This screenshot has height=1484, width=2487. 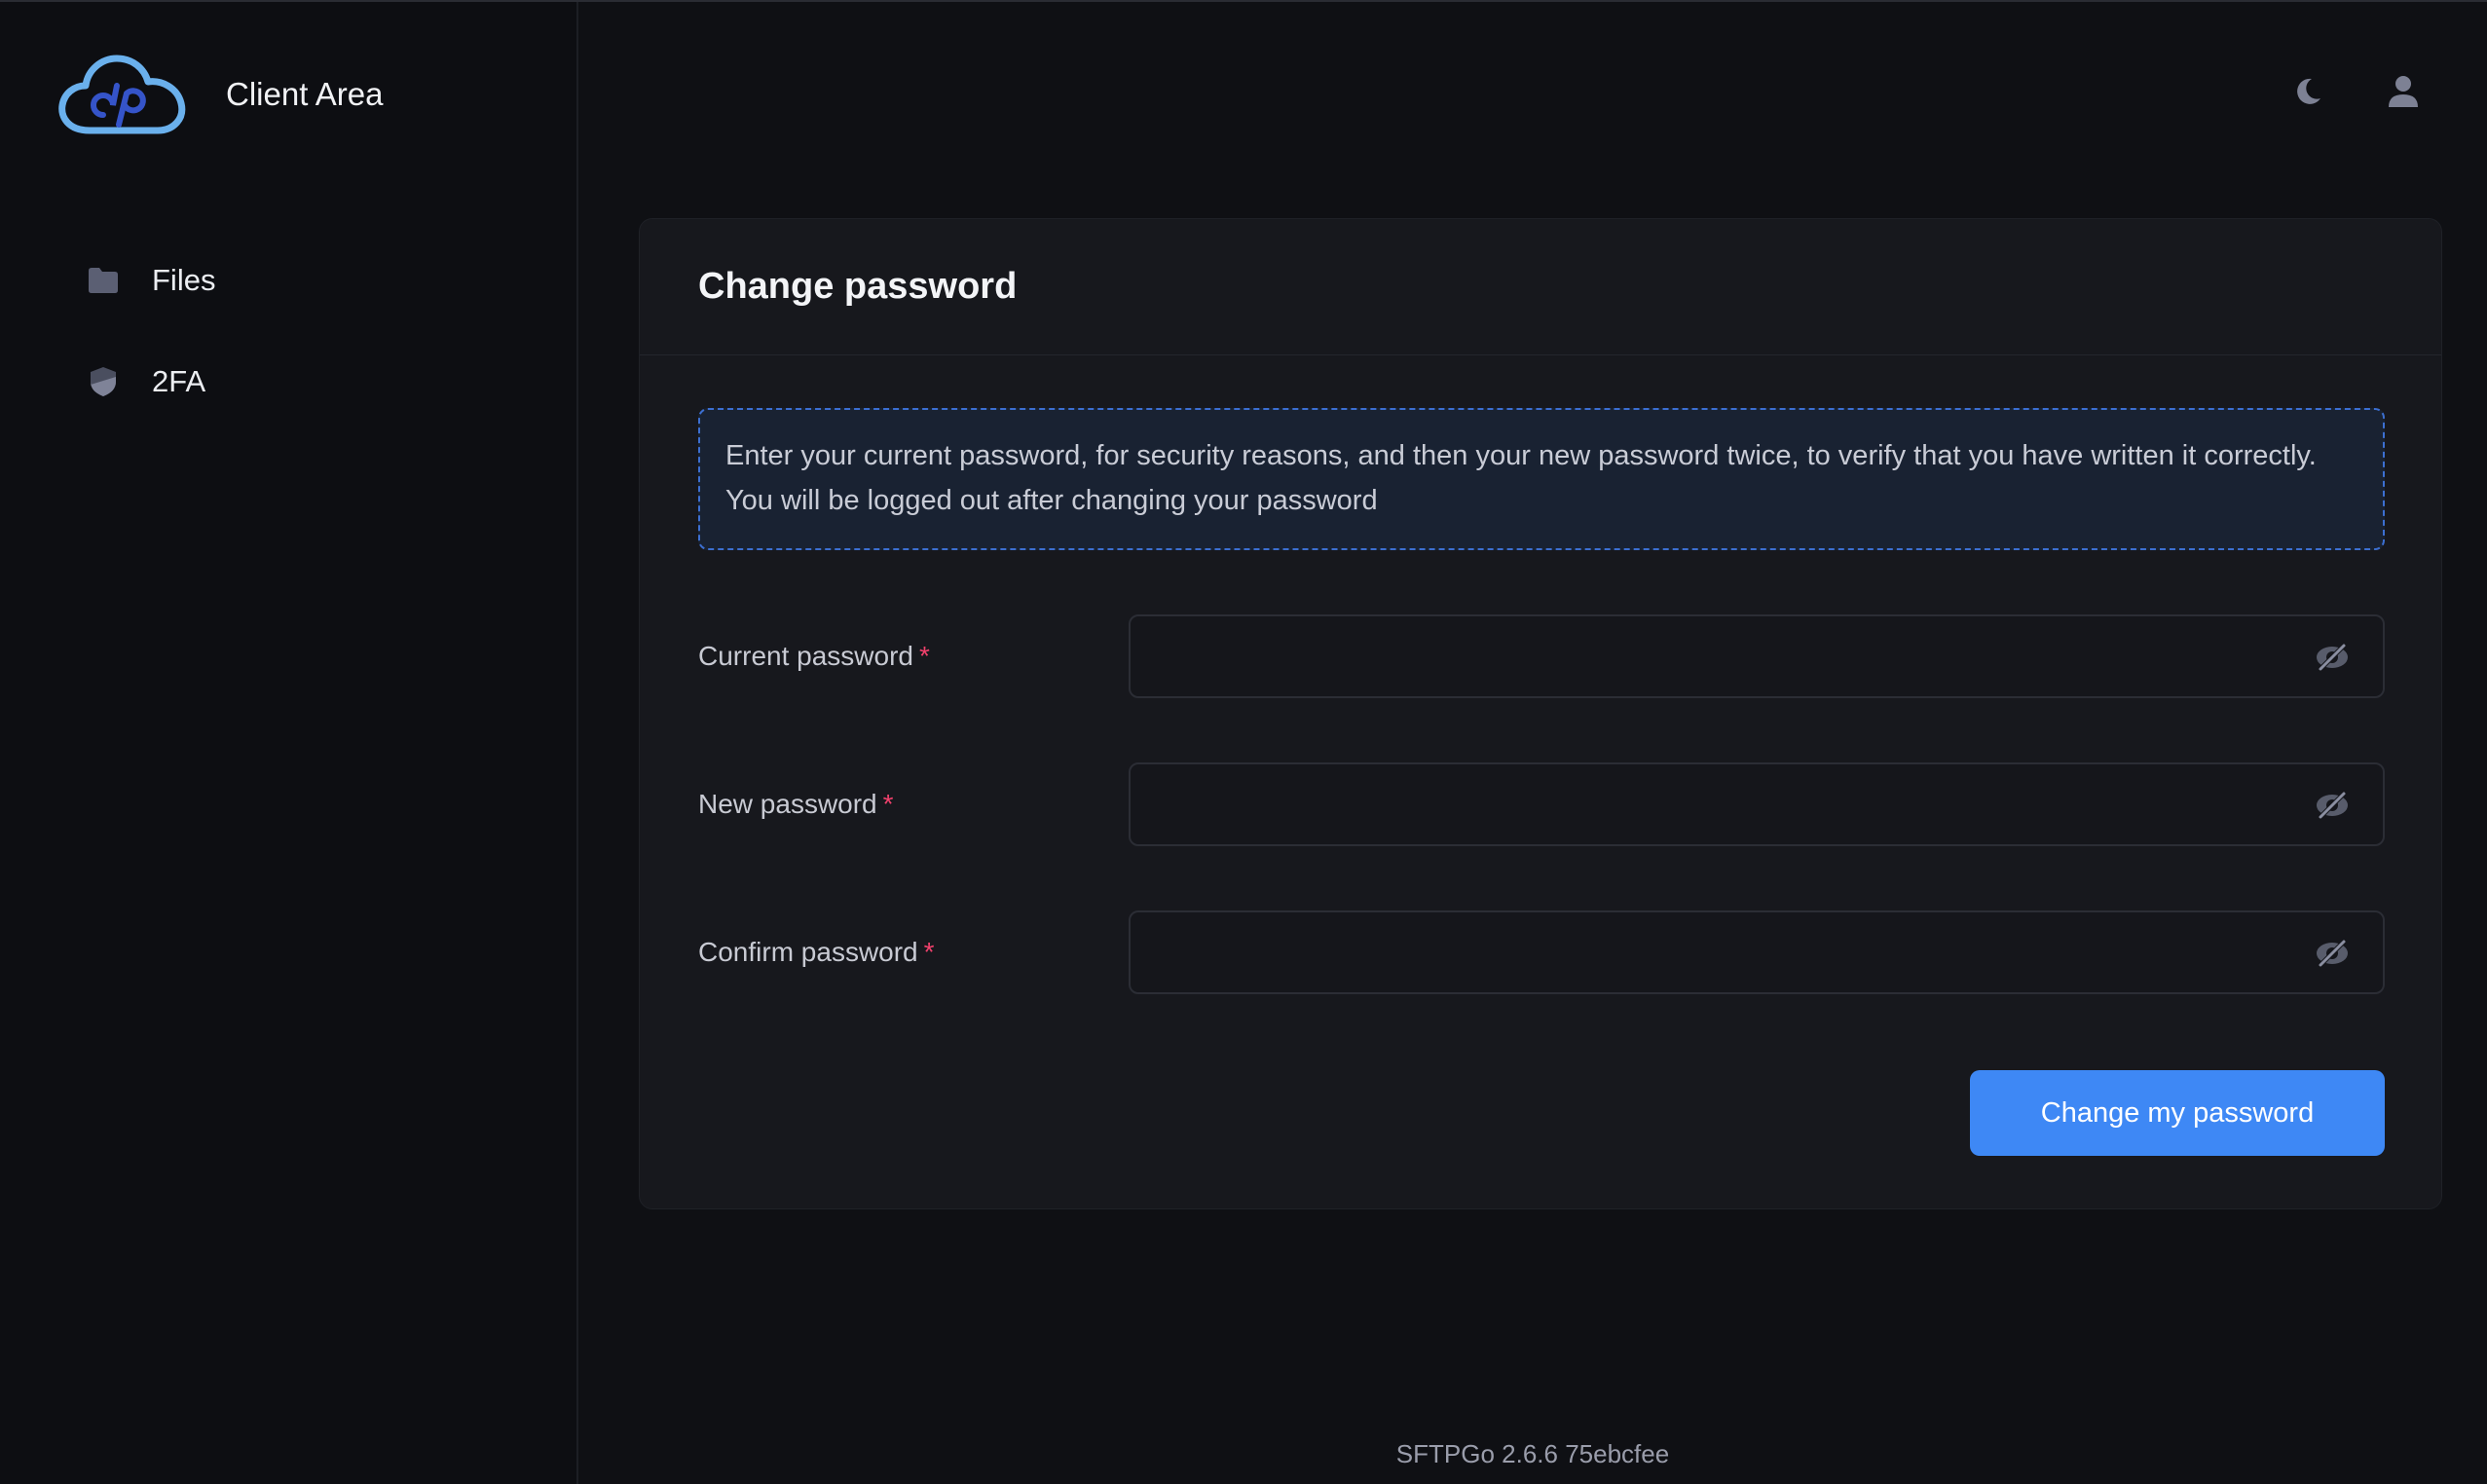 I want to click on new-password-input, so click(x=1757, y=804).